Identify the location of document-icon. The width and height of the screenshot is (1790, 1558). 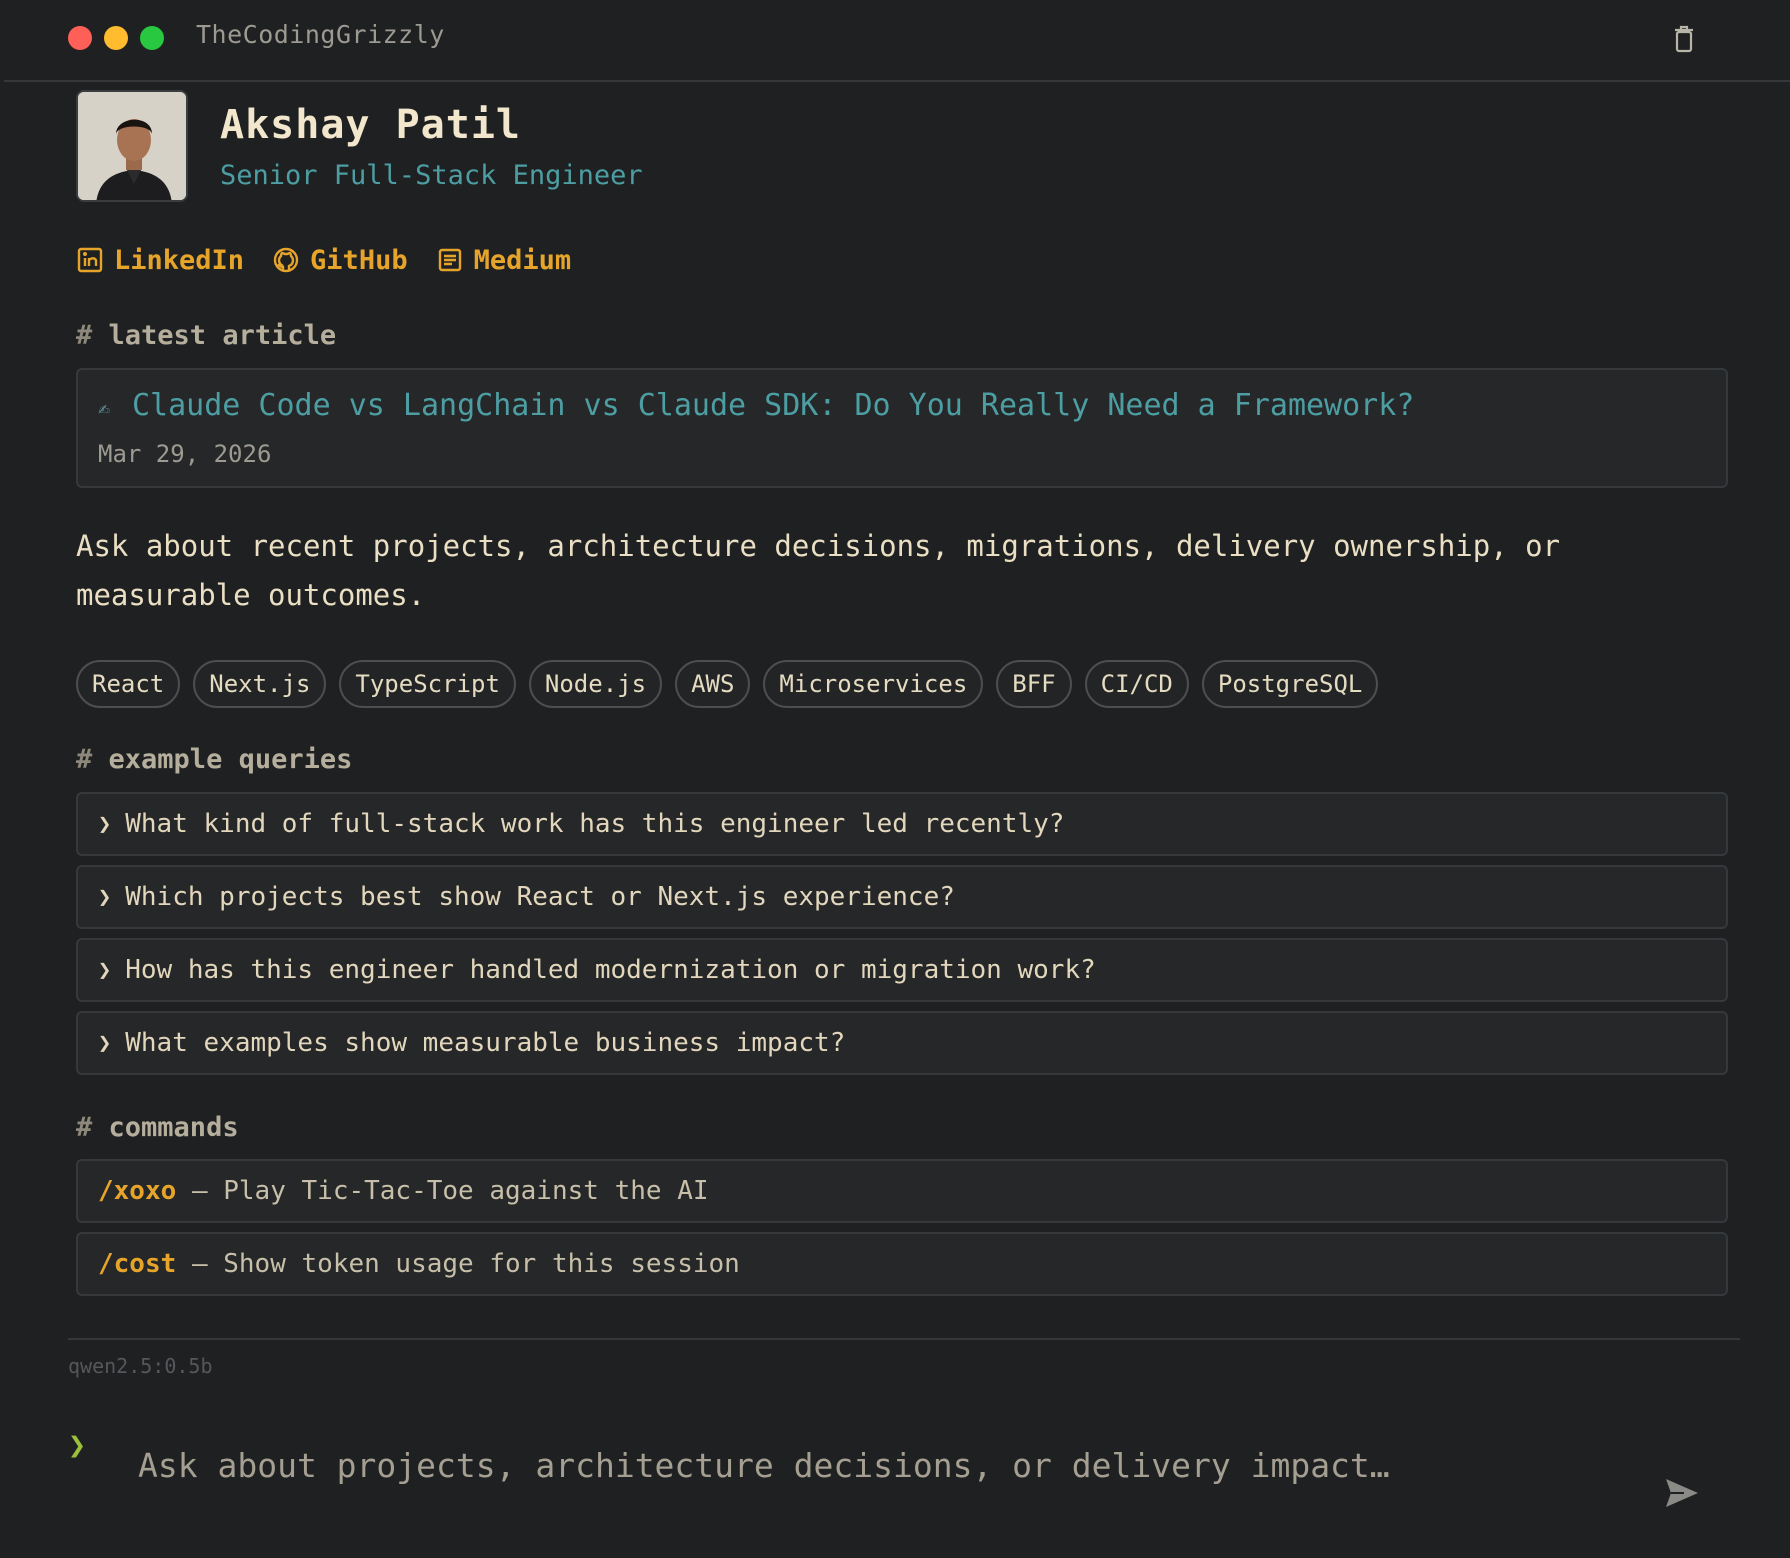
(449, 260).